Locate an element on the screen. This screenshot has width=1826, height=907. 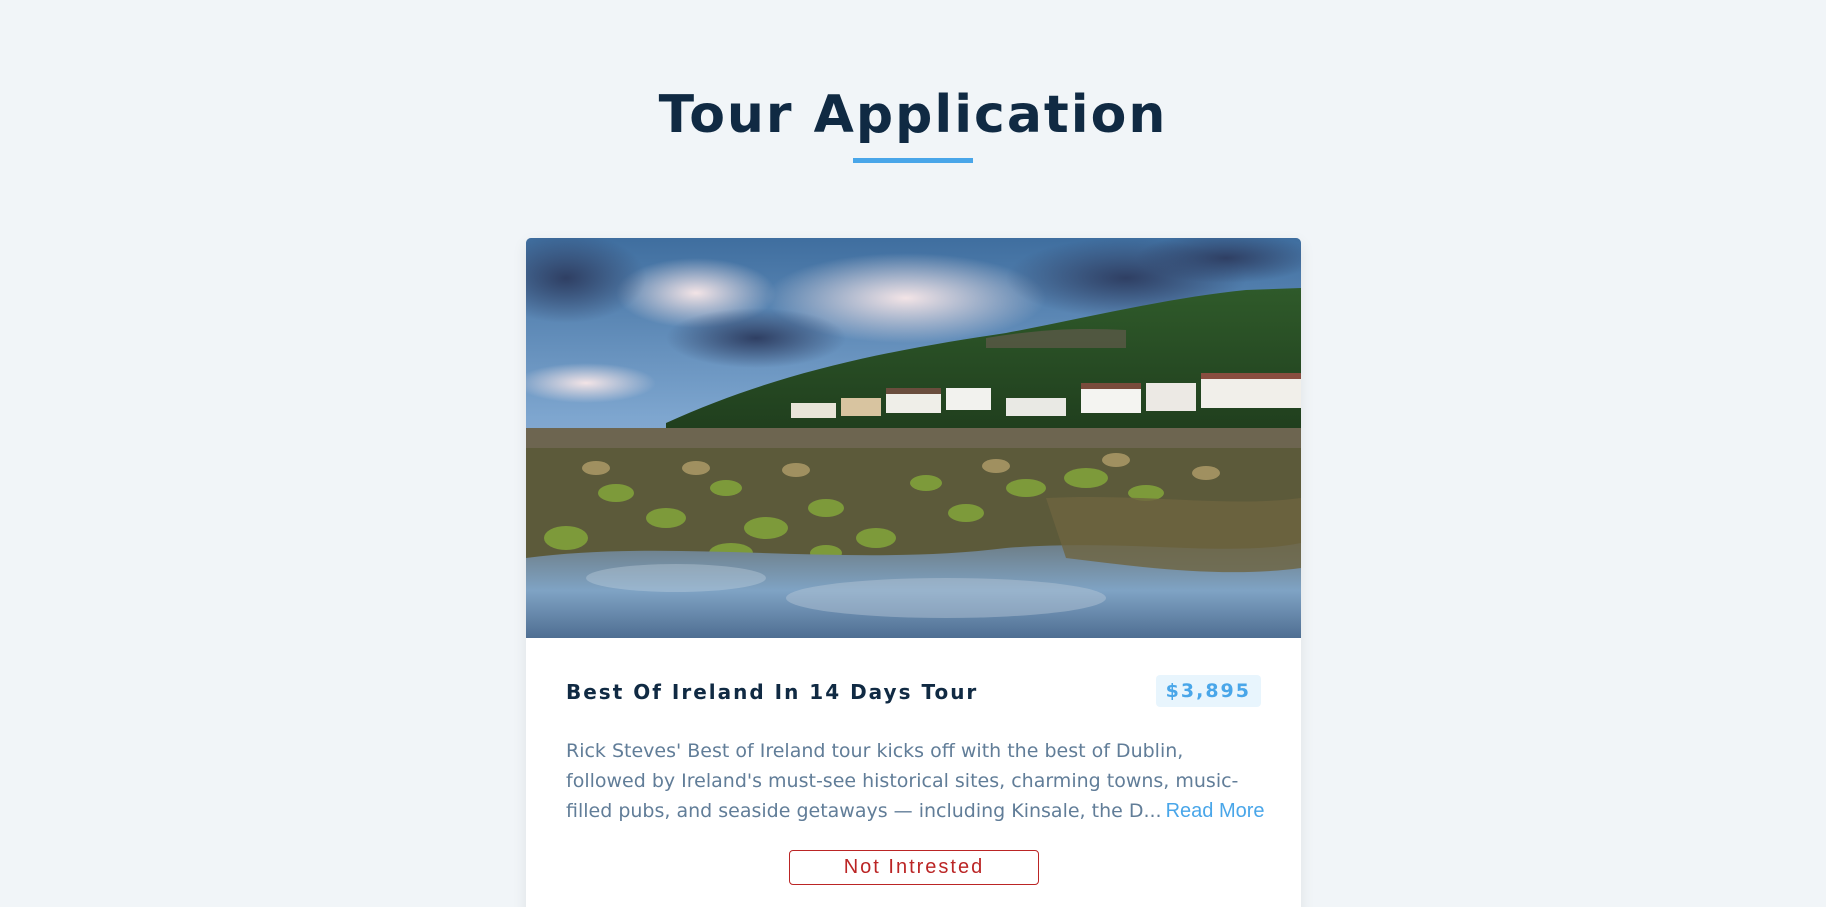
tour-price: $3,895 is located at coordinates (1208, 691).